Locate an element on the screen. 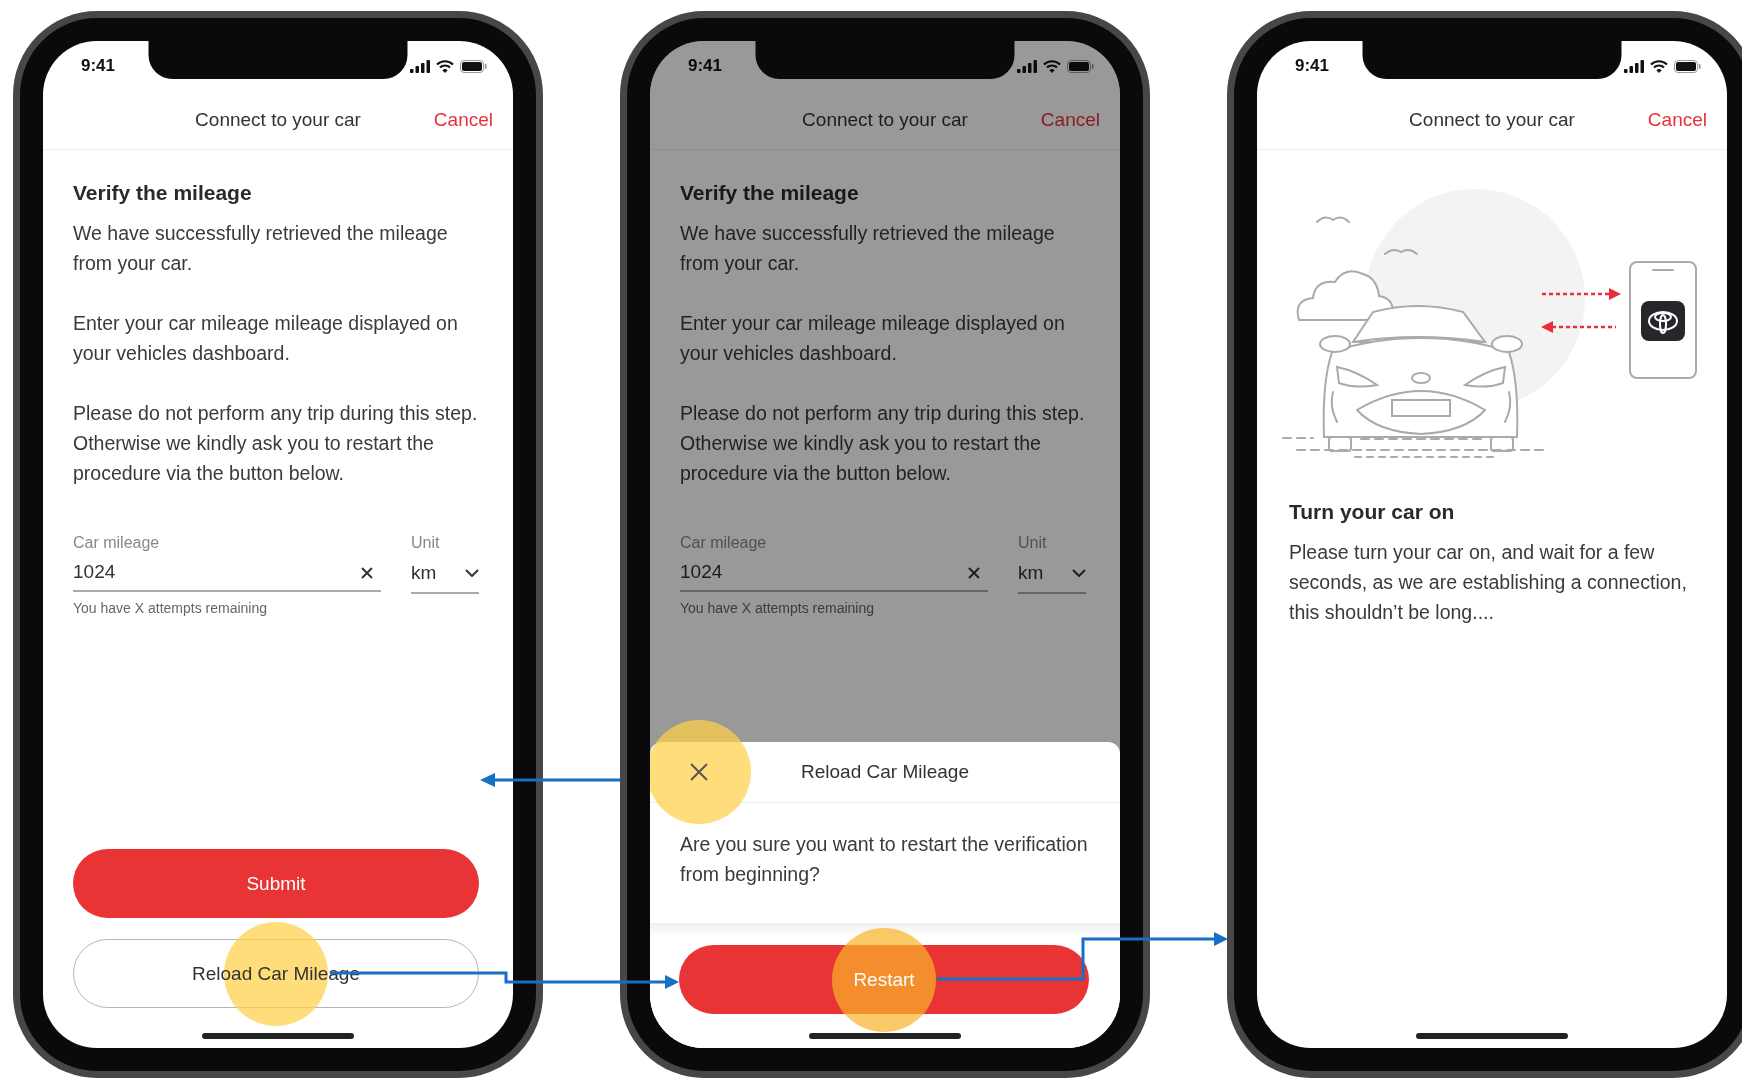 Image resolution: width=1742 pixels, height=1081 pixels. submit-button: Submit is located at coordinates (276, 883).